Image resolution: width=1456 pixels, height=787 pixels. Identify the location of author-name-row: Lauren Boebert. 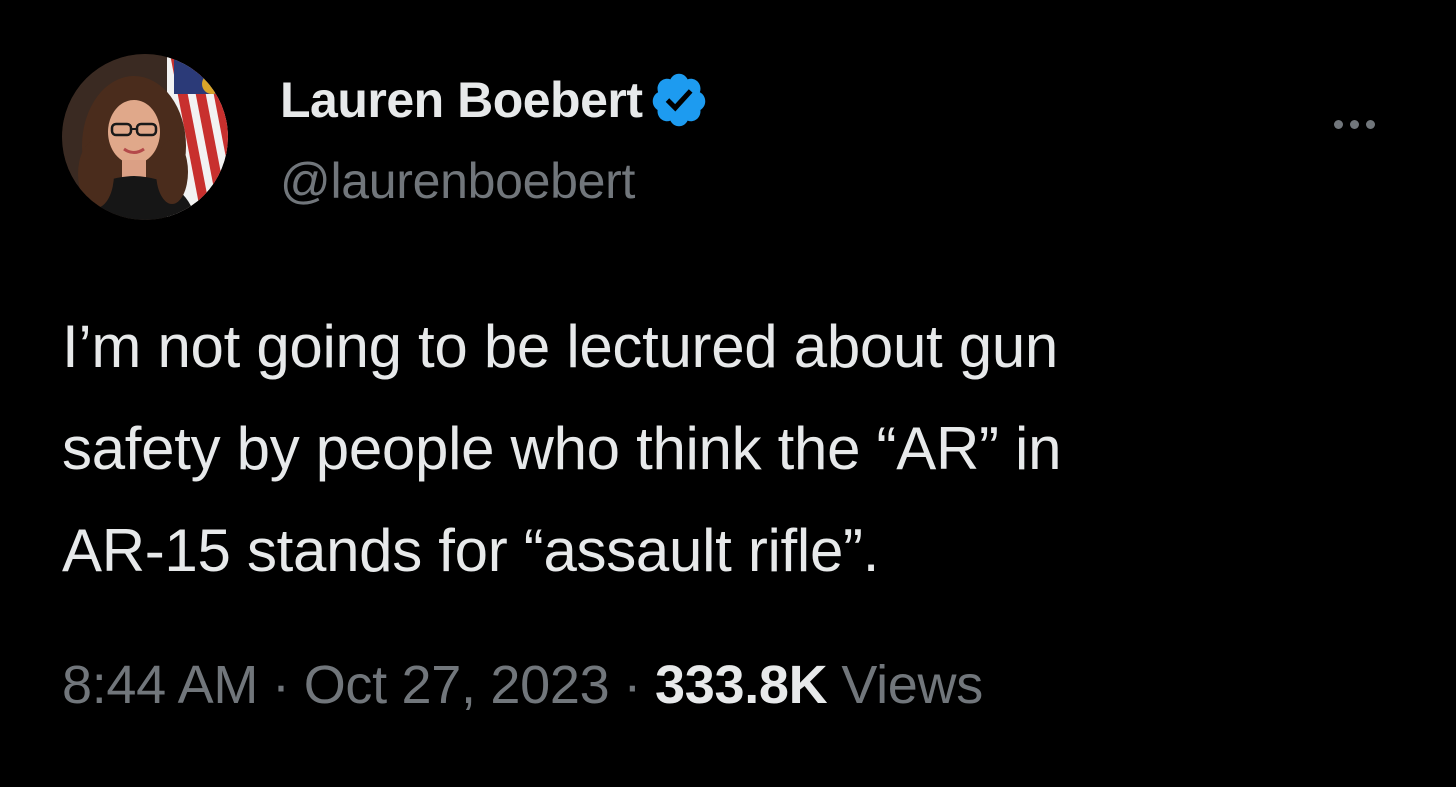
(494, 100).